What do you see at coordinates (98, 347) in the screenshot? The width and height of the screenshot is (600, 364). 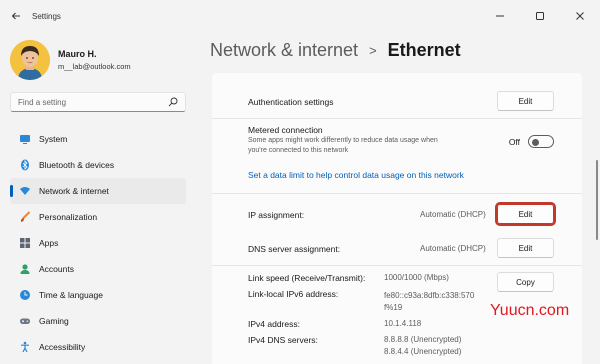 I see `sidebar-item-accessibility: Accessibility` at bounding box center [98, 347].